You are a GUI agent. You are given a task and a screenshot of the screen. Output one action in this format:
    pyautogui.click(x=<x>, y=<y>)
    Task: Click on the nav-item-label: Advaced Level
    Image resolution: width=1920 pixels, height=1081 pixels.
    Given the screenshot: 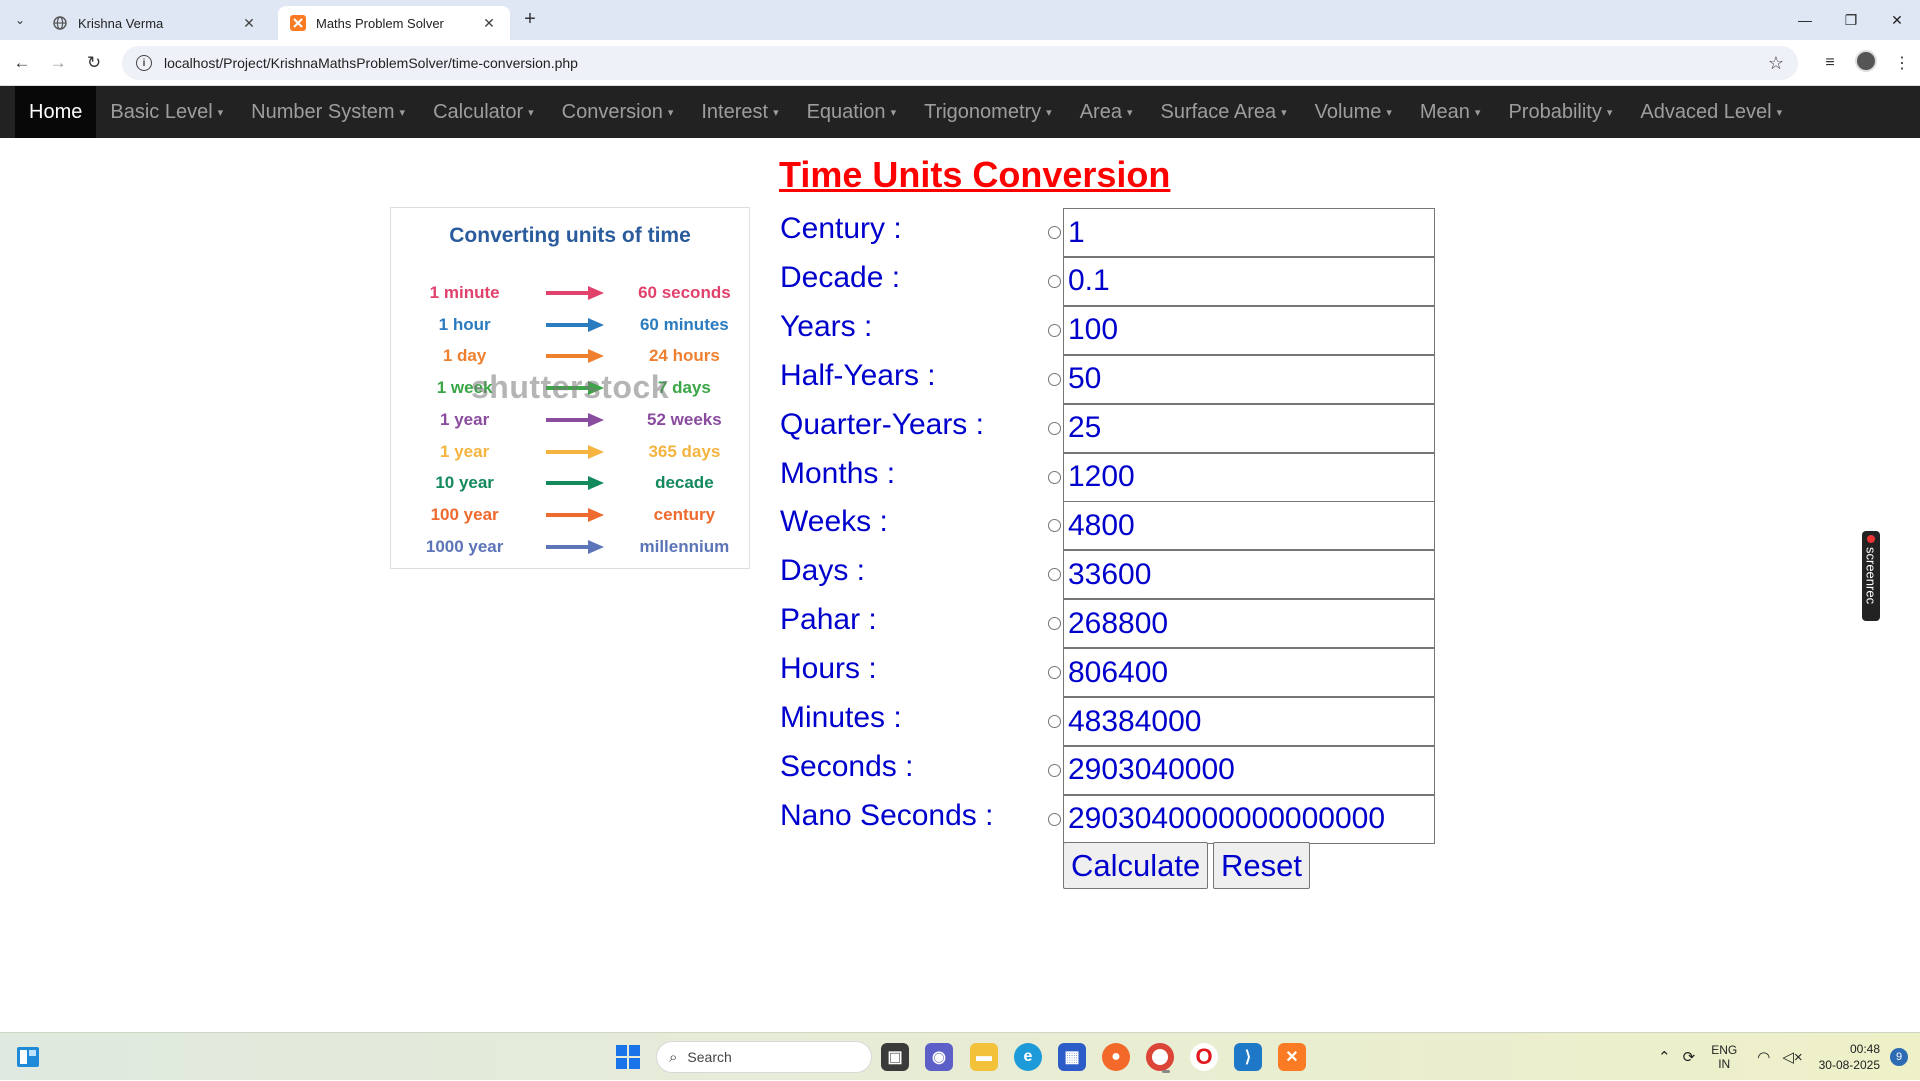 What is the action you would take?
    pyautogui.click(x=1706, y=111)
    